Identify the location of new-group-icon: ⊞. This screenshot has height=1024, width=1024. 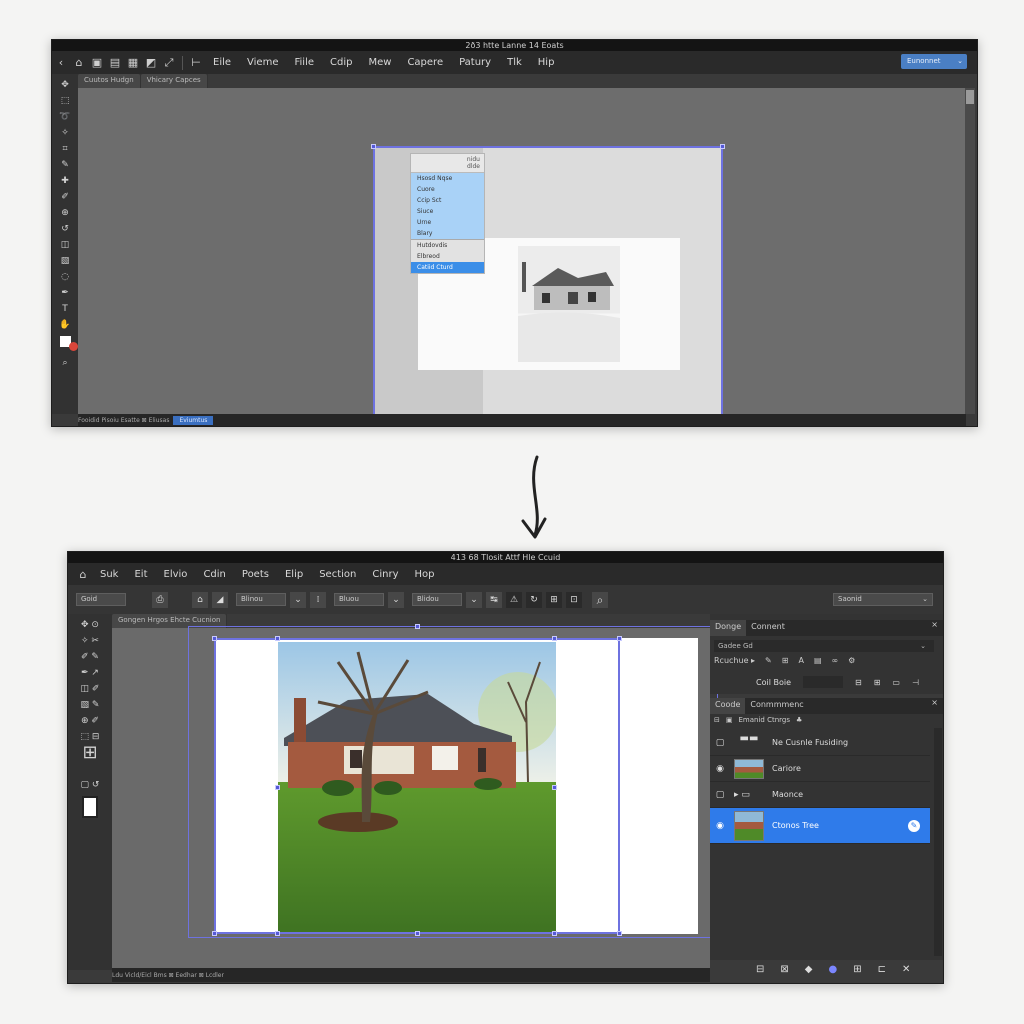
(857, 969).